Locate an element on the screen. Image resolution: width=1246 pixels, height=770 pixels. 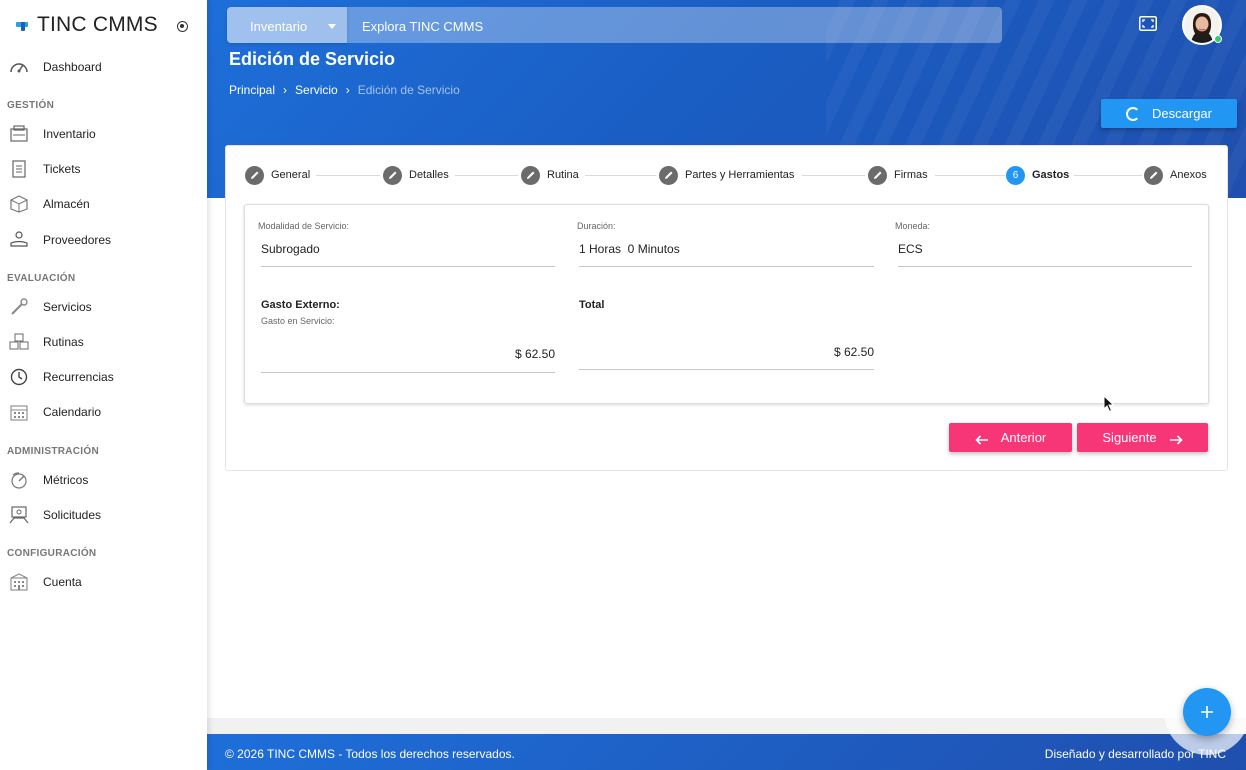
calendar-icon is located at coordinates (19, 412).